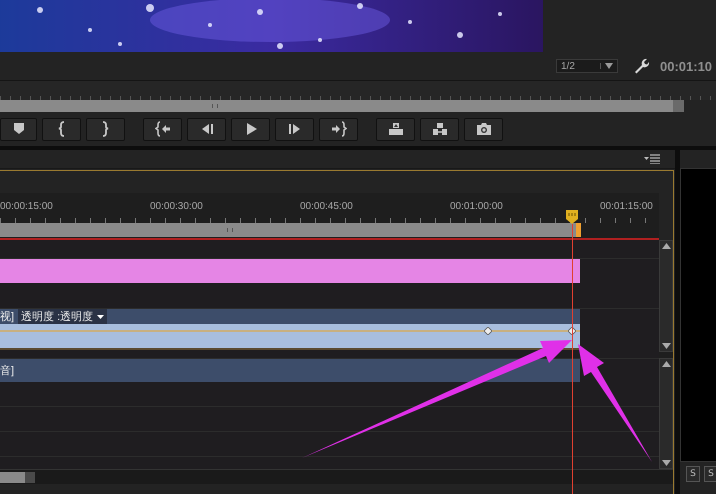 The height and width of the screenshot is (494, 716). Describe the element at coordinates (7, 317) in the screenshot. I see `clip-name: 视]` at that location.